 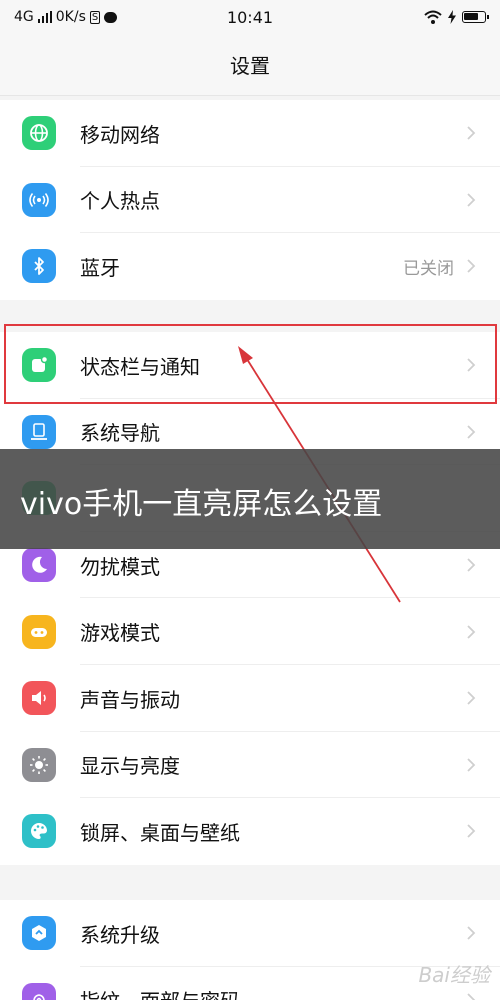 What do you see at coordinates (39, 365) in the screenshot?
I see `notification-icon` at bounding box center [39, 365].